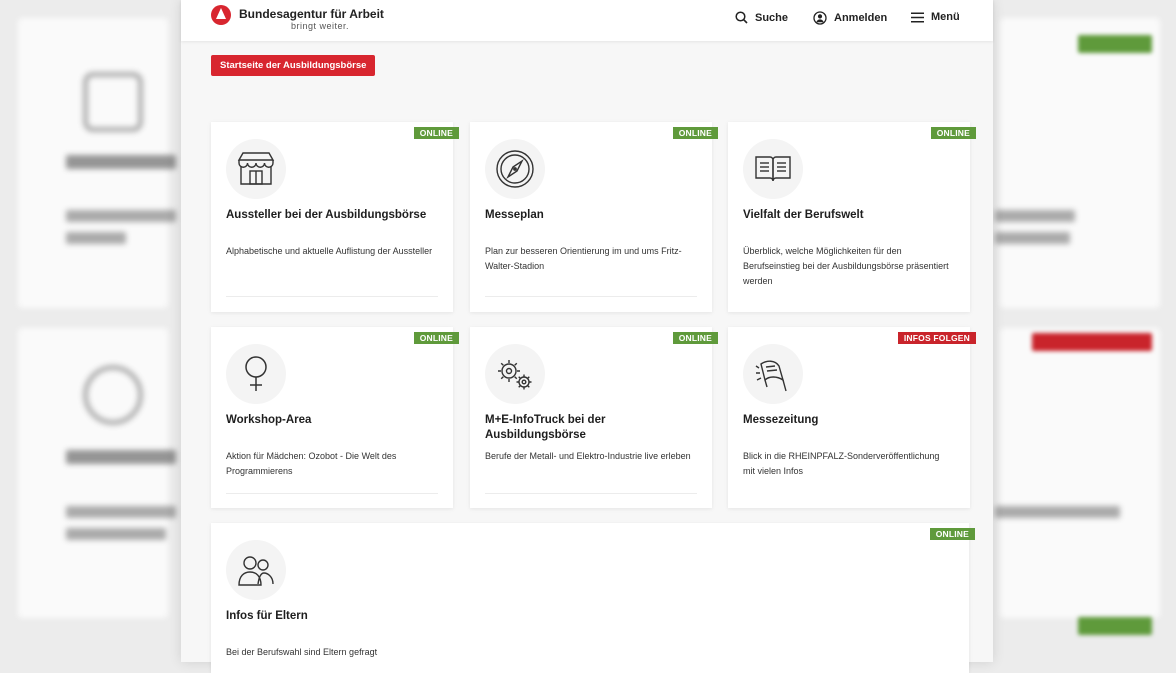 The height and width of the screenshot is (673, 1176). I want to click on card-title: Aussteller bei der Ausbildungsbörse, so click(326, 215).